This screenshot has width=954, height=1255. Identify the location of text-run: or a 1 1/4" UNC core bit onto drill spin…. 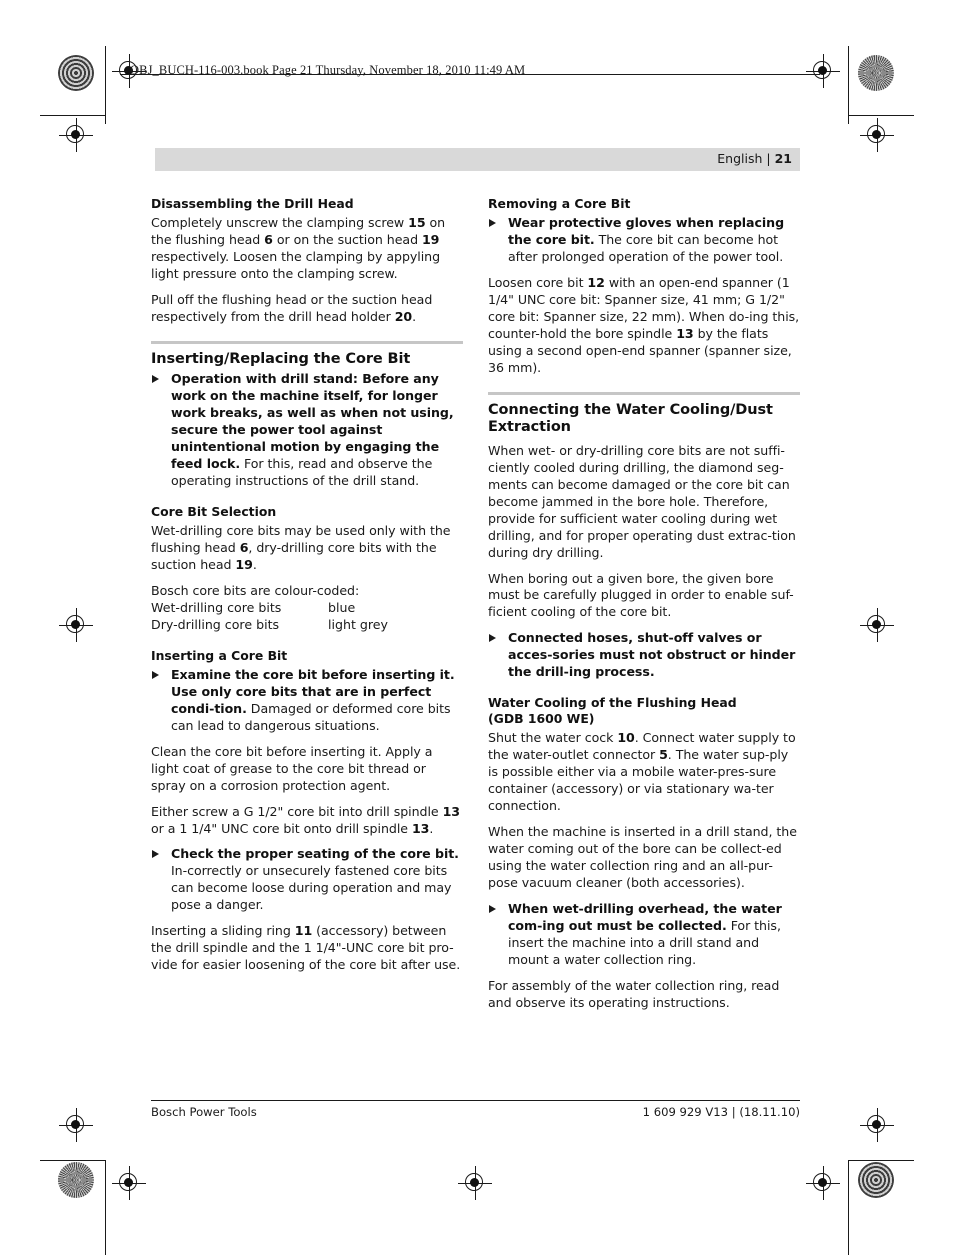
(281, 828).